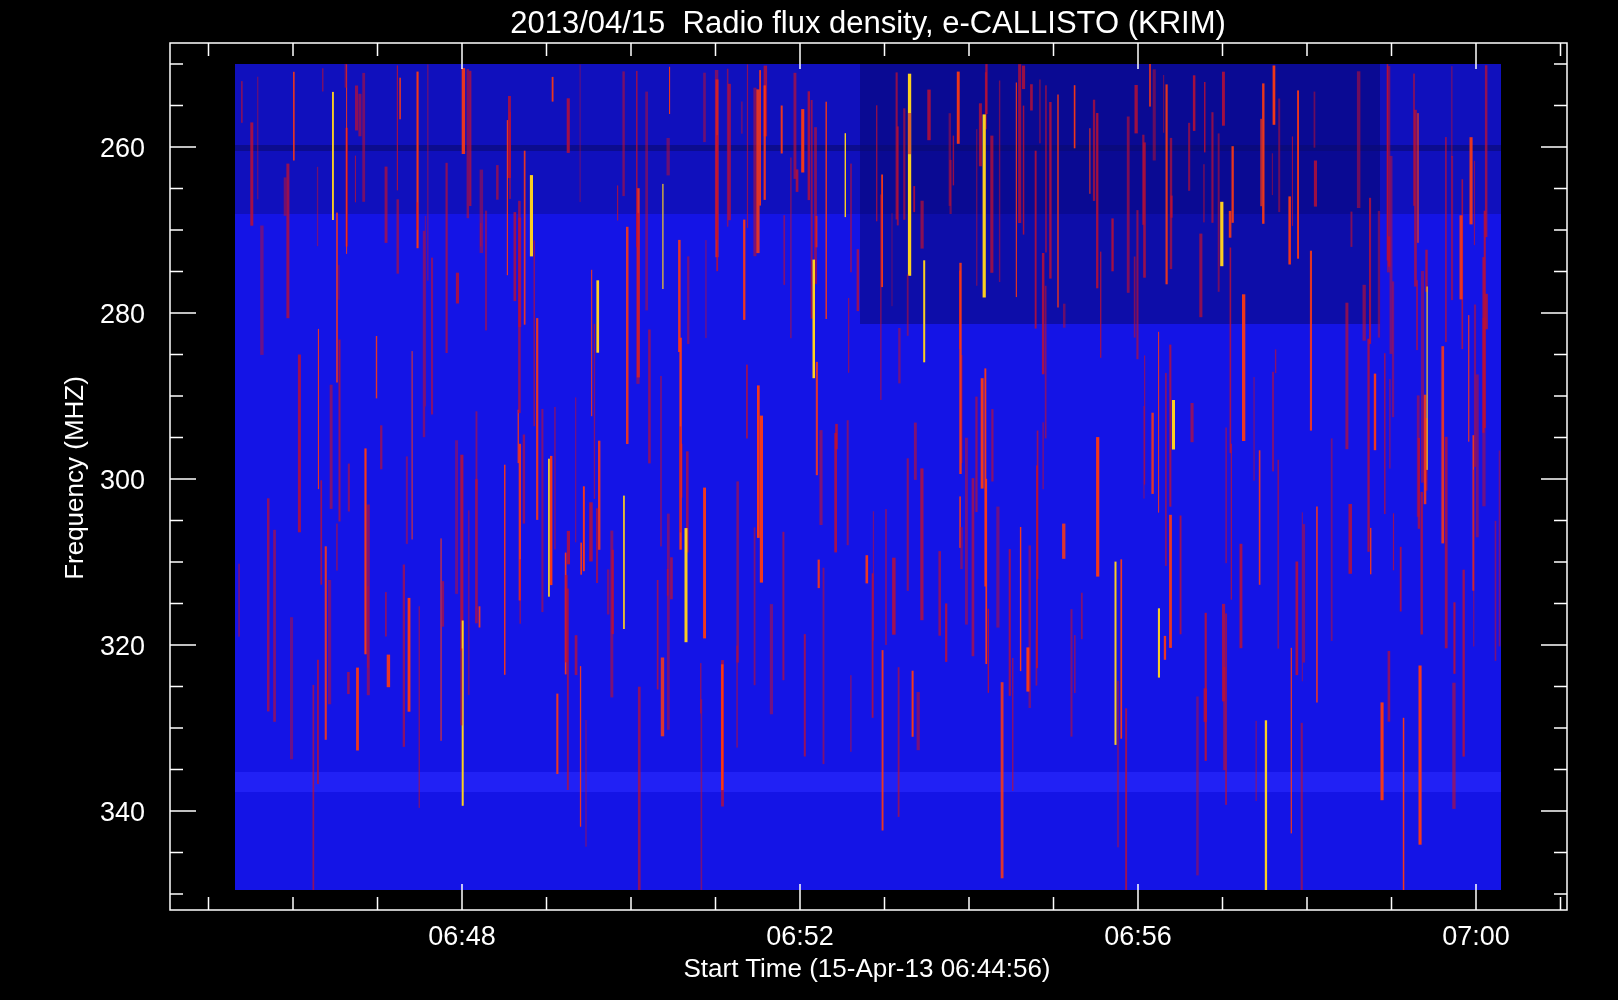  Describe the element at coordinates (122, 812) in the screenshot. I see `tick-label: 340` at that location.